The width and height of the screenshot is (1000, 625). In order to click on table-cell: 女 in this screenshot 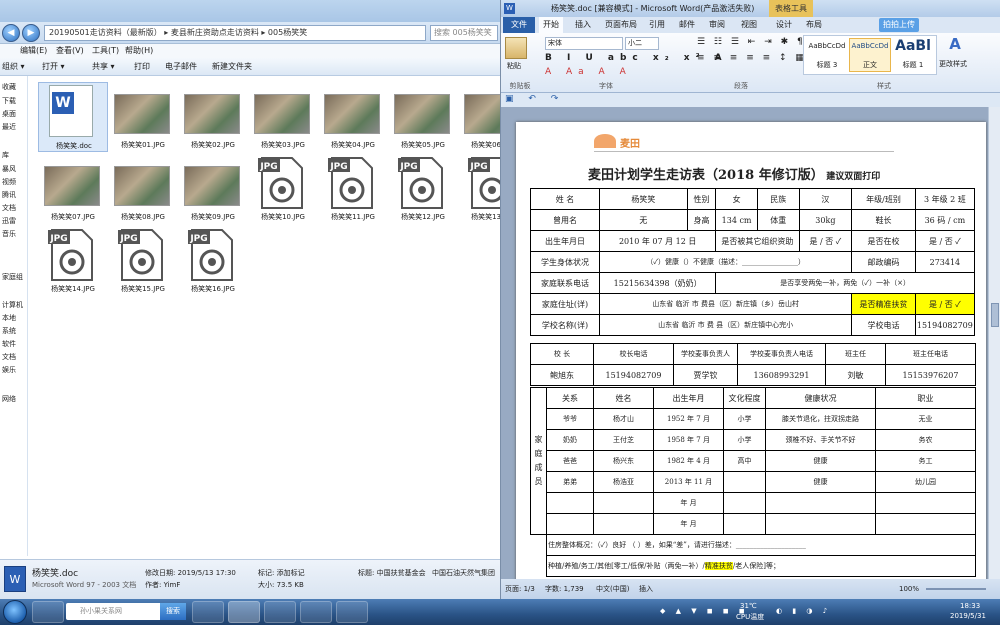, I will do `click(736, 199)`.